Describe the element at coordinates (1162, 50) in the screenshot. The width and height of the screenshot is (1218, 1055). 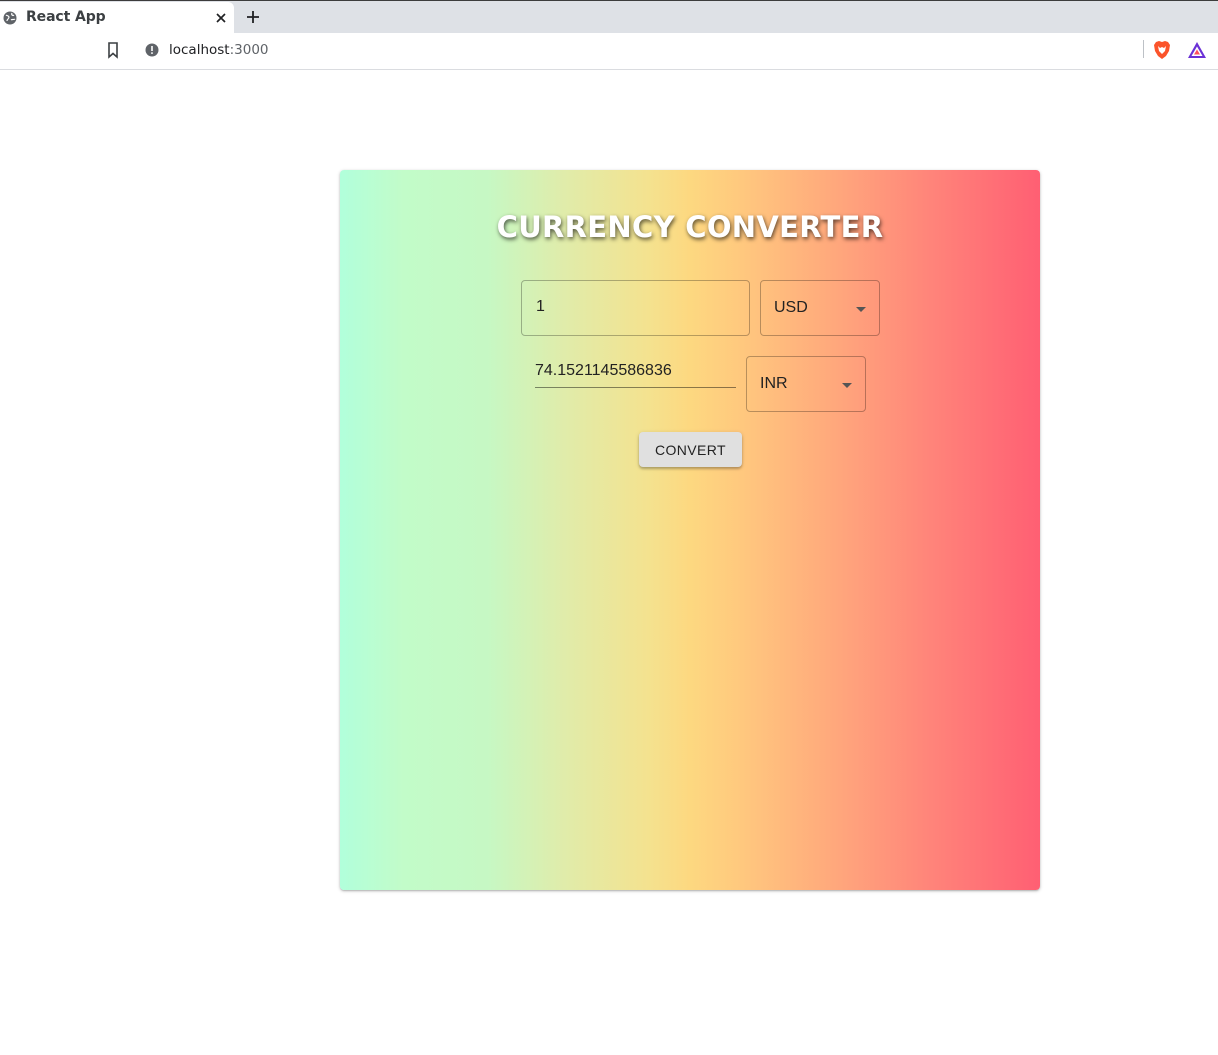
I see `brave-lion-icon` at that location.